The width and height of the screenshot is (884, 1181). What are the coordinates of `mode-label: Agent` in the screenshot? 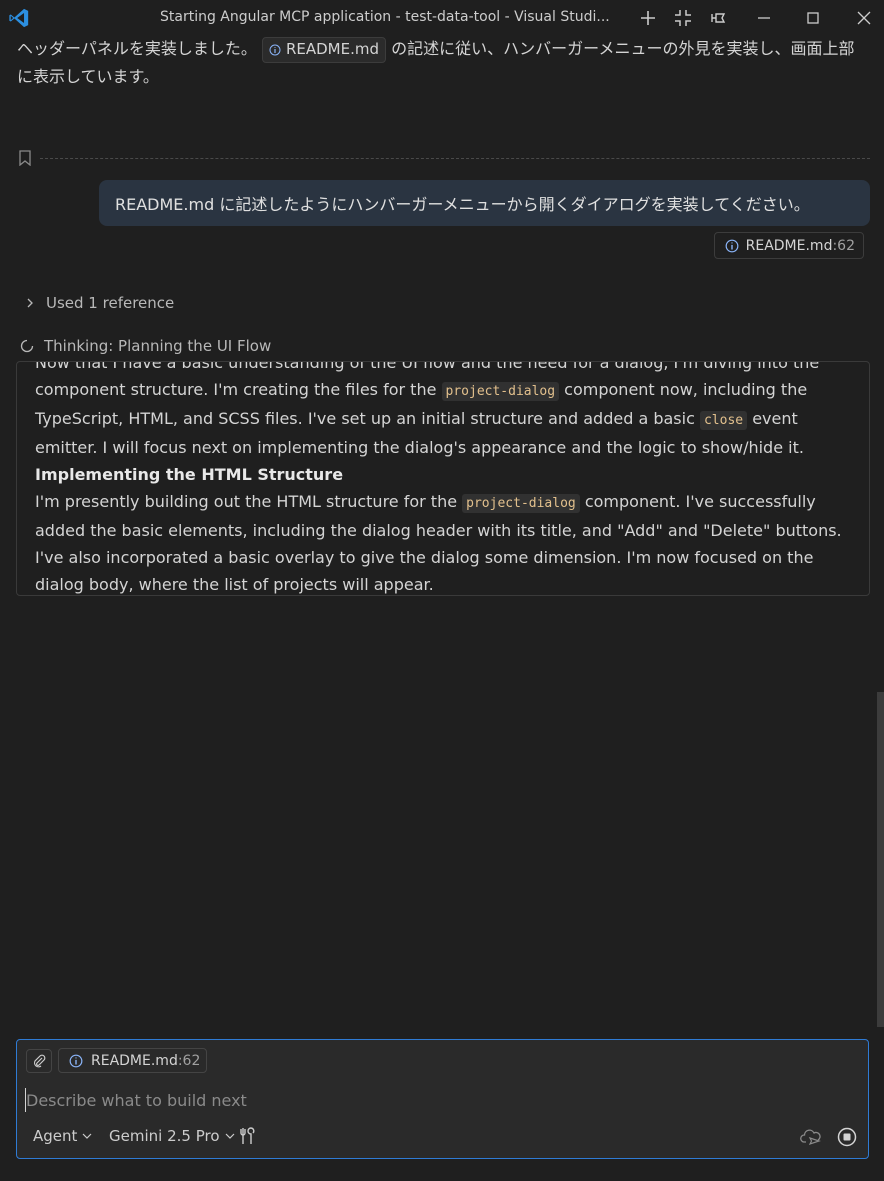 It's located at (55, 1136).